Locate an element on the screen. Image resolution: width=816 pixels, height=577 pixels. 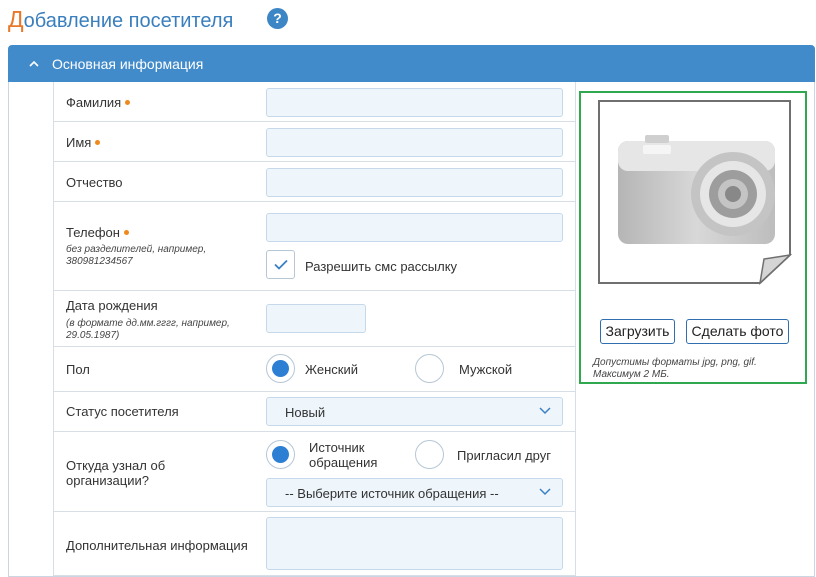
check-icon is located at coordinates (281, 264).